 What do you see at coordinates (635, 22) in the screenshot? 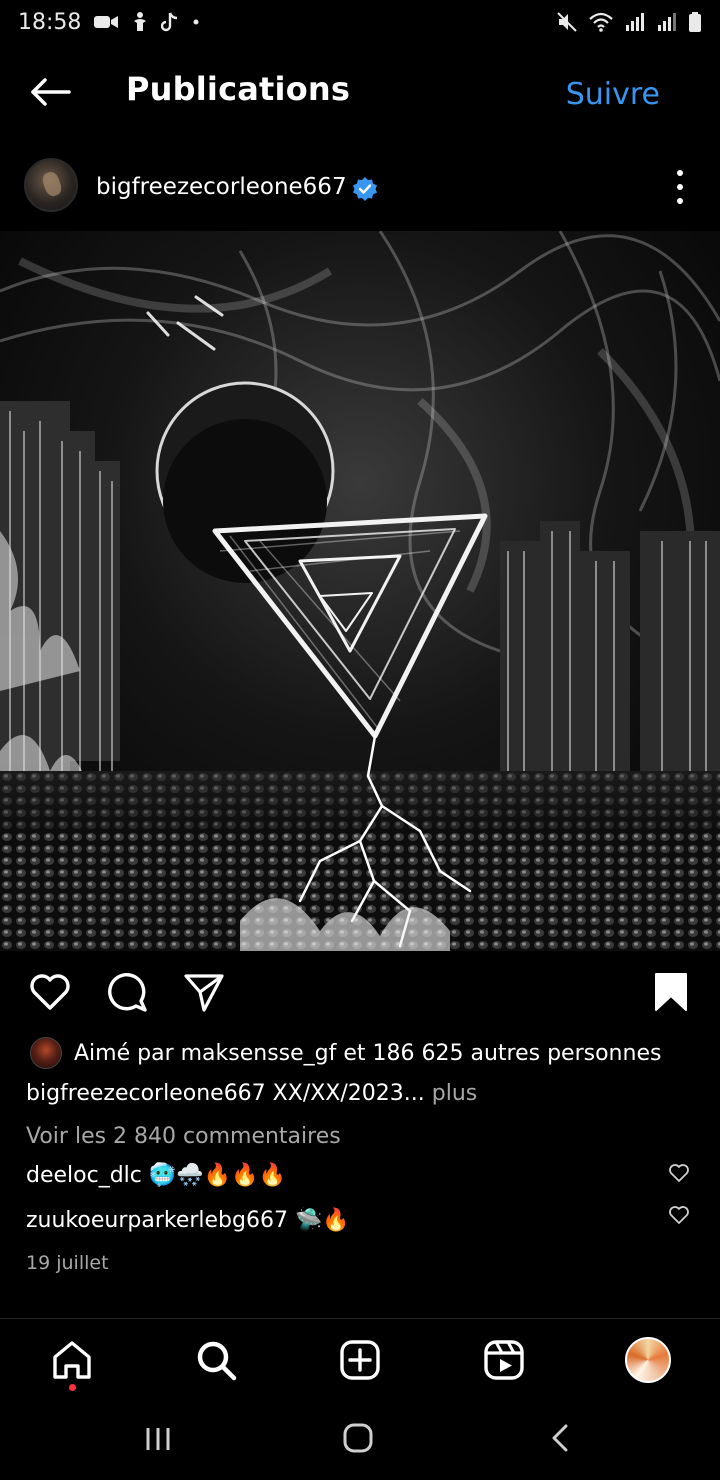
I see `signal-icon` at bounding box center [635, 22].